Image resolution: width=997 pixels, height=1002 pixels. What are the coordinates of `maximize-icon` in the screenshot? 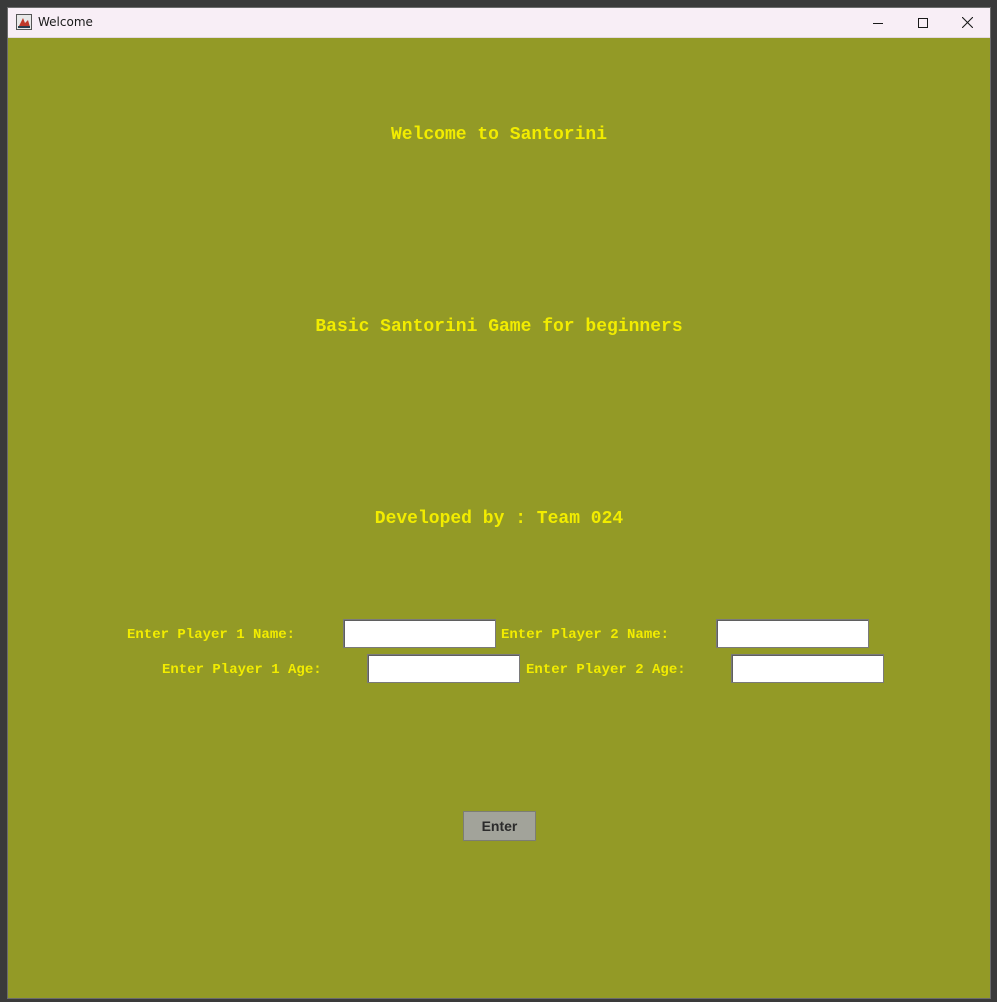 It's located at (922, 22).